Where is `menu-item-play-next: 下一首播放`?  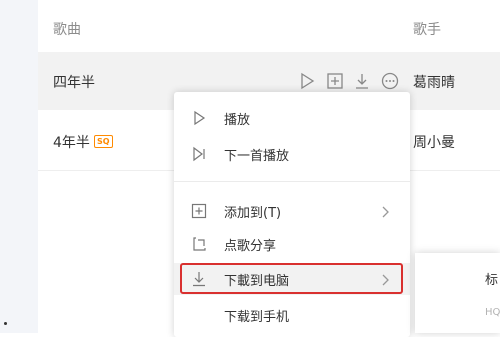 menu-item-play-next: 下一首播放 is located at coordinates (292, 154).